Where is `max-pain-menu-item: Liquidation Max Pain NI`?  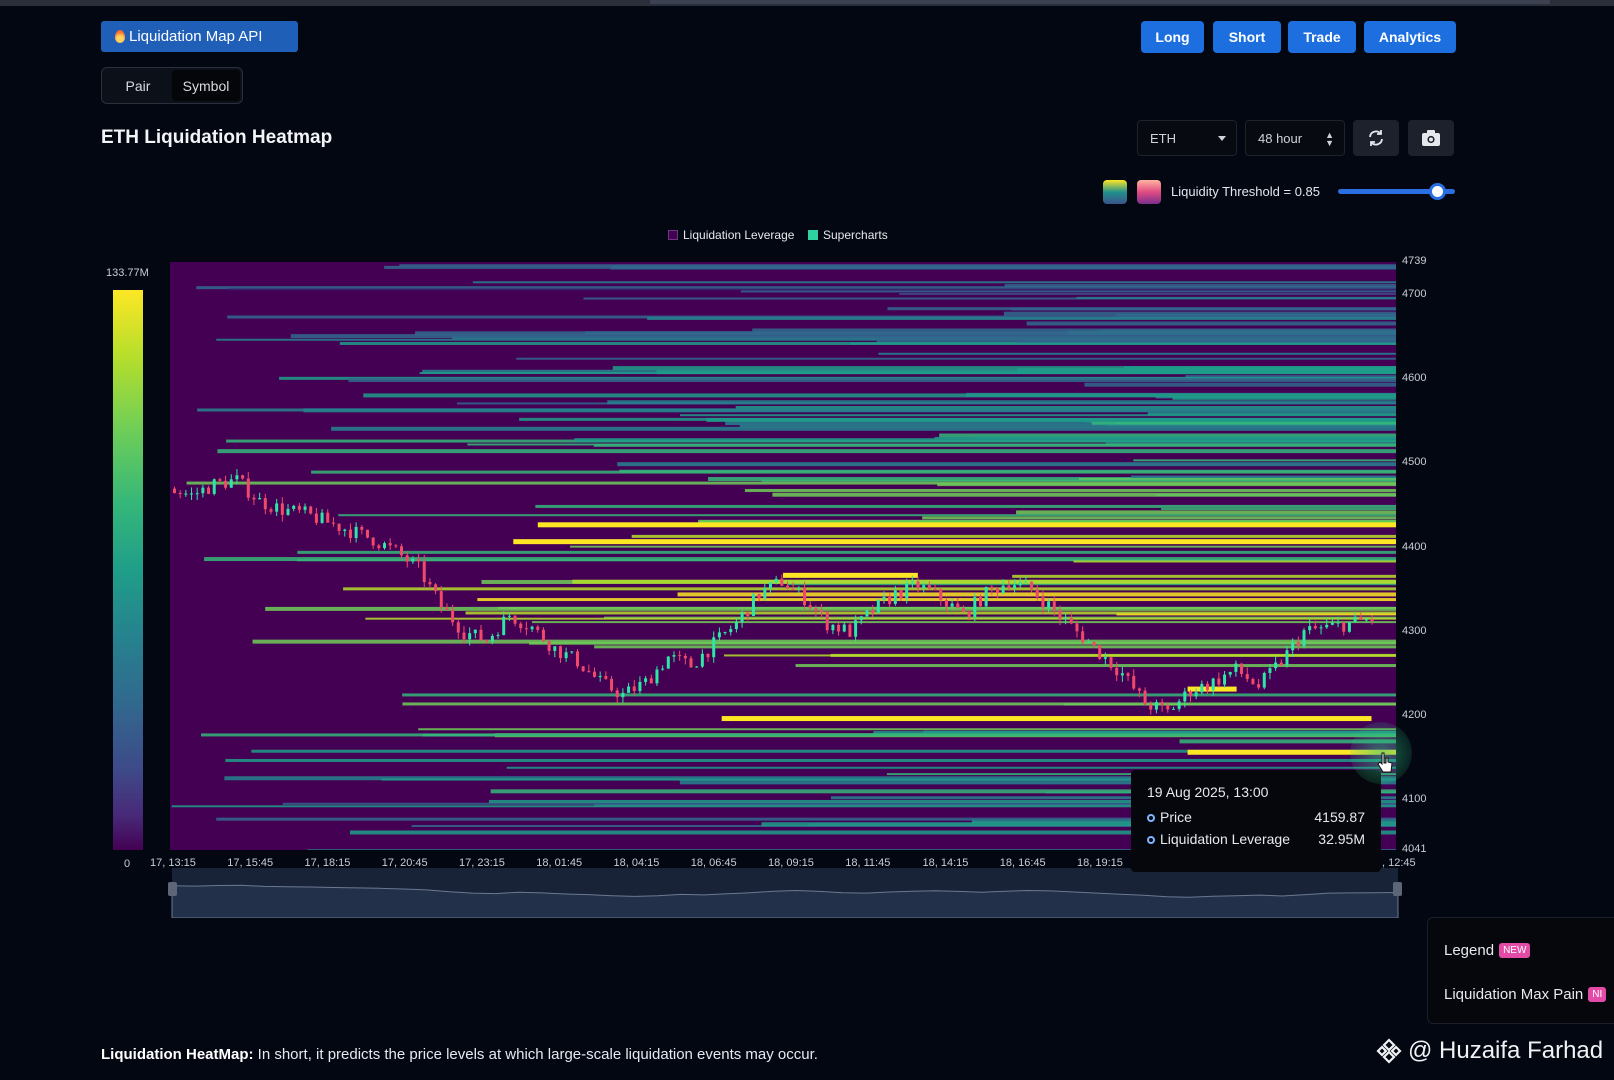
max-pain-menu-item: Liquidation Max Pain NI is located at coordinates (1525, 994).